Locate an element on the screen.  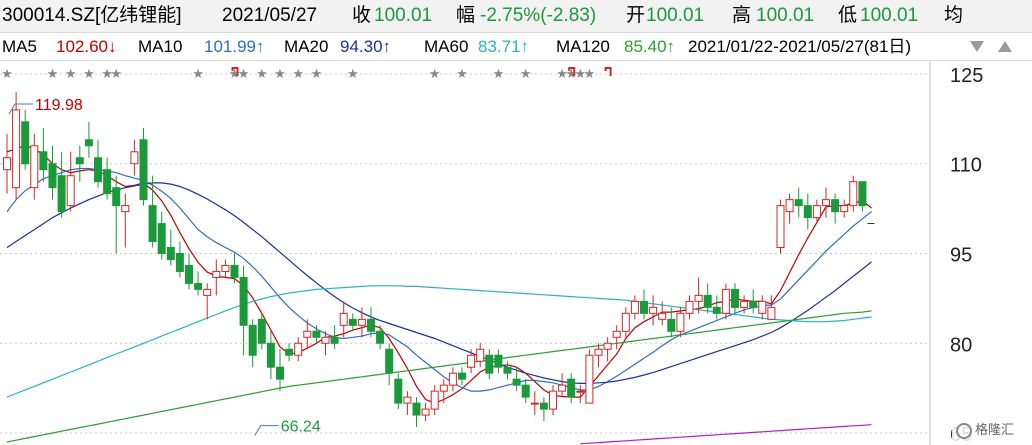
y-tick-label: 95 is located at coordinates (961, 256).